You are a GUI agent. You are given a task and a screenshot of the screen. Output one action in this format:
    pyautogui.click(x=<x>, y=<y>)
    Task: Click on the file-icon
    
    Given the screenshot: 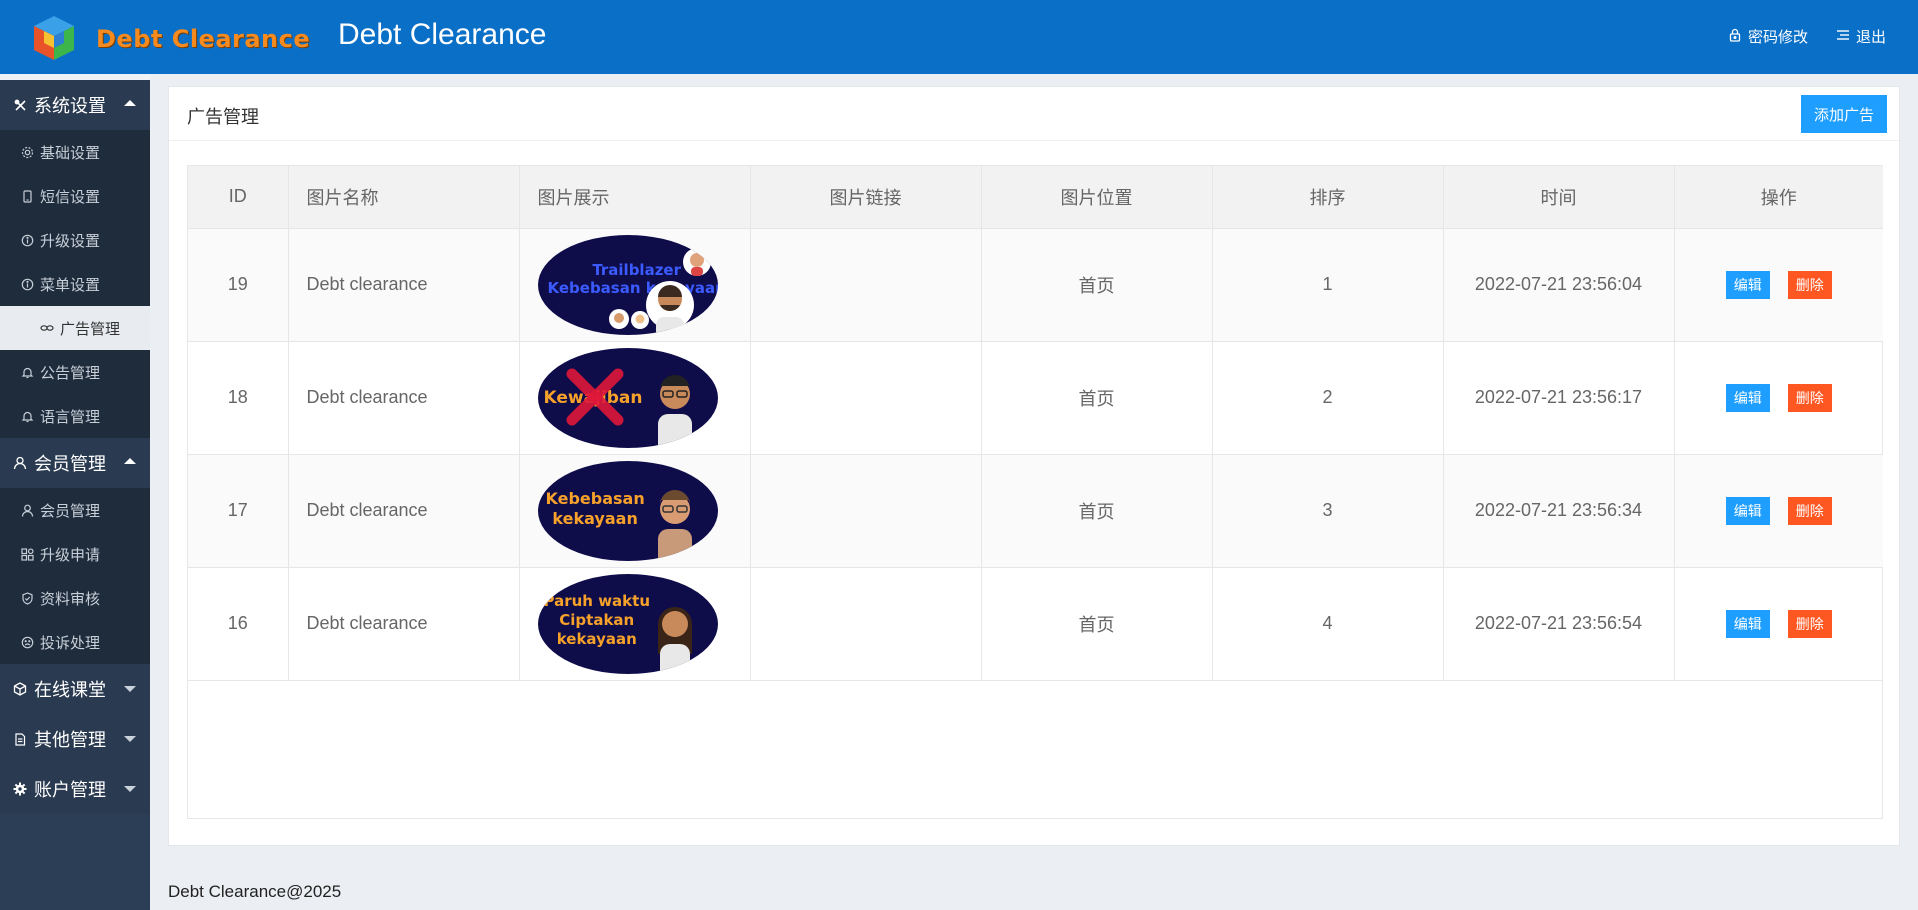 What is the action you would take?
    pyautogui.click(x=20, y=739)
    